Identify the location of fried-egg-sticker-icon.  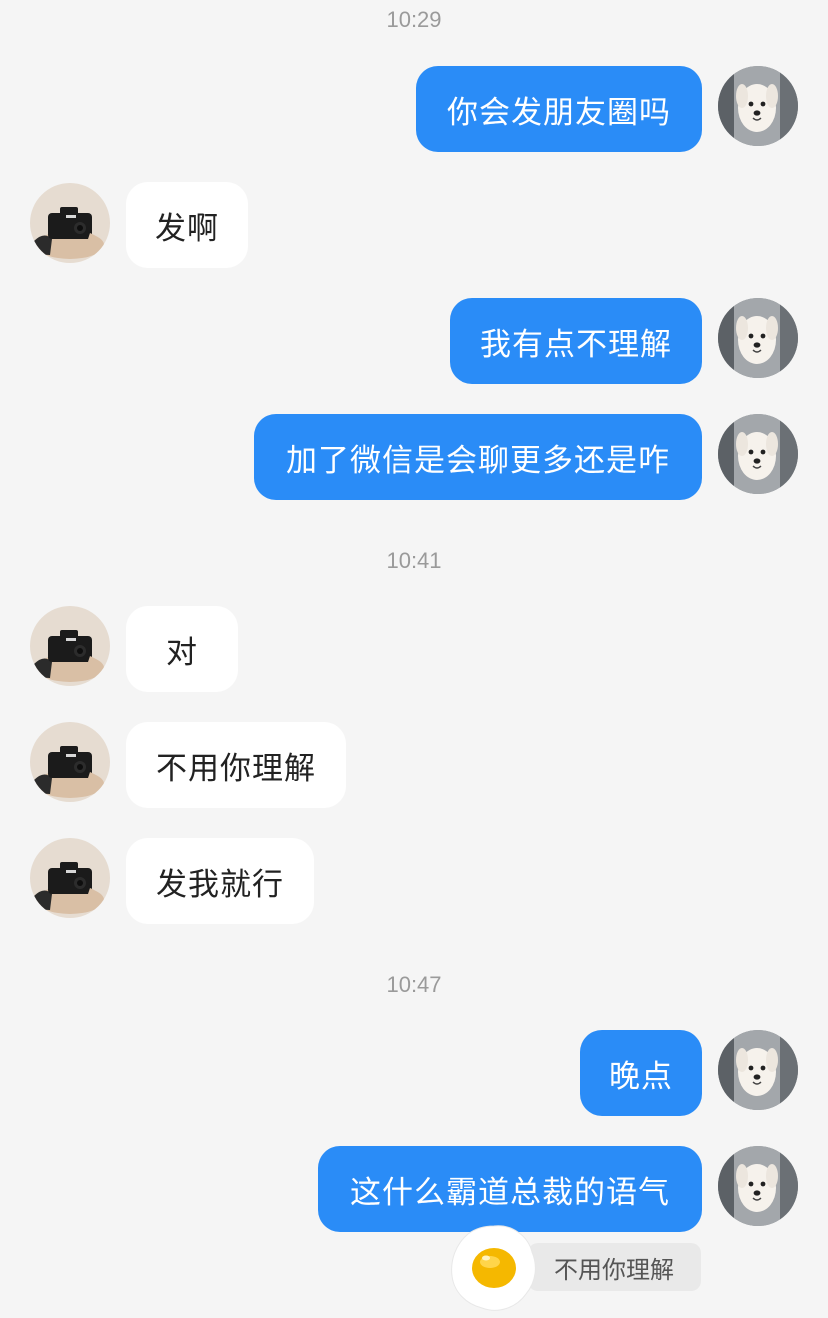
(494, 1268).